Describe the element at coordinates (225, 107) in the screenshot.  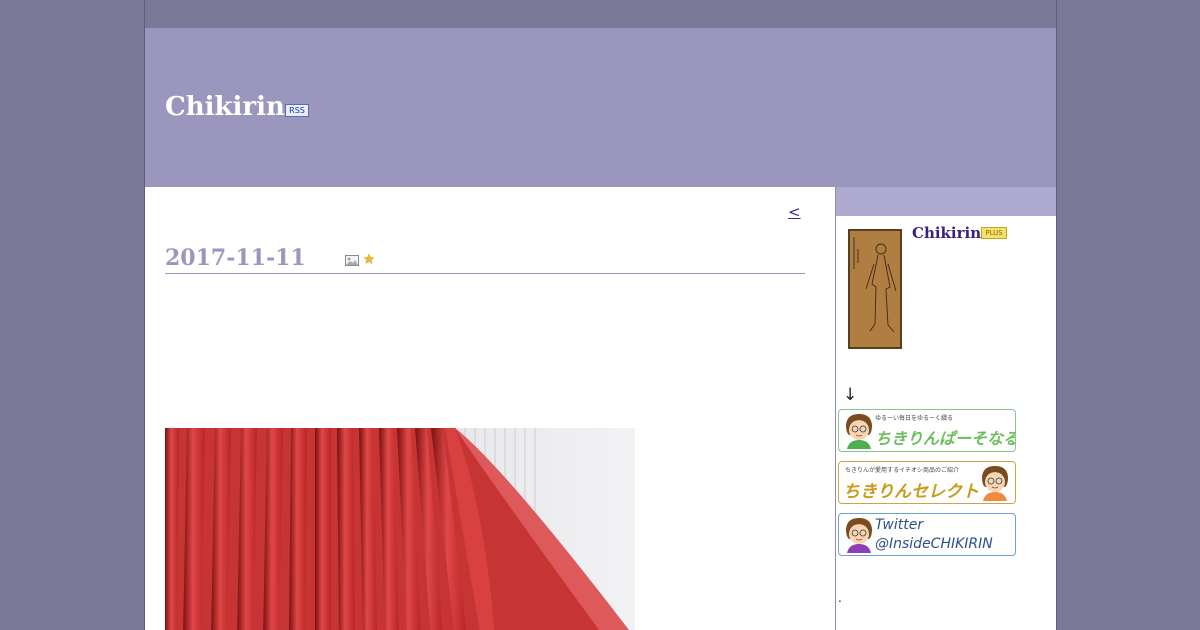
I see `site-title: Chikirin` at that location.